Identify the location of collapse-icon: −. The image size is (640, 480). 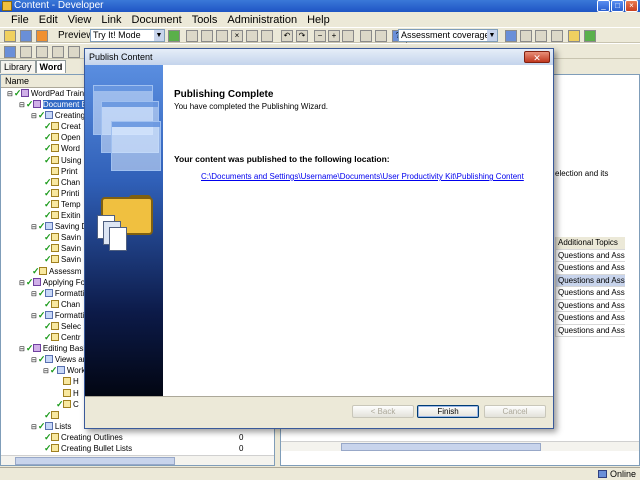
(320, 36).